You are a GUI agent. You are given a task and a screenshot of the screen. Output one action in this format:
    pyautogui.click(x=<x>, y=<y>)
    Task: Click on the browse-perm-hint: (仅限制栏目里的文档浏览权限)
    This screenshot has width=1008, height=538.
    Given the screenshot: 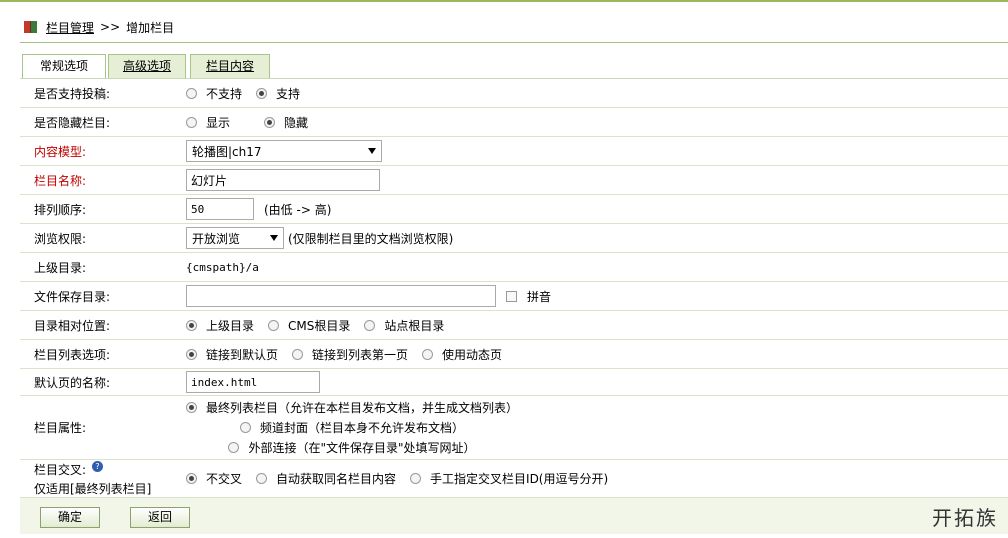 What is the action you would take?
    pyautogui.click(x=371, y=238)
    